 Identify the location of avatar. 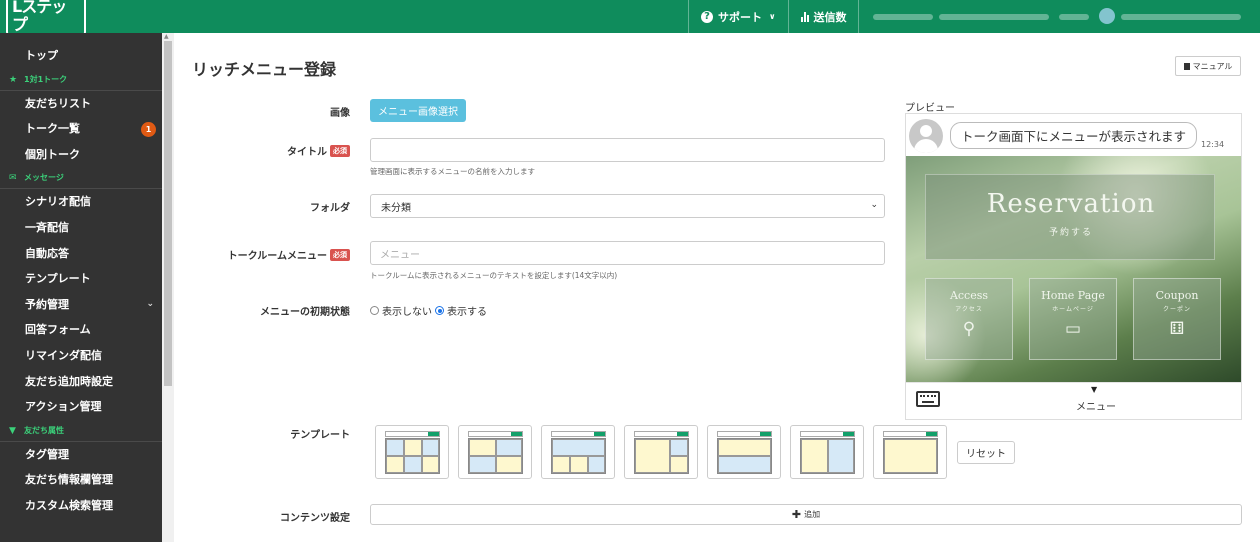
(926, 136).